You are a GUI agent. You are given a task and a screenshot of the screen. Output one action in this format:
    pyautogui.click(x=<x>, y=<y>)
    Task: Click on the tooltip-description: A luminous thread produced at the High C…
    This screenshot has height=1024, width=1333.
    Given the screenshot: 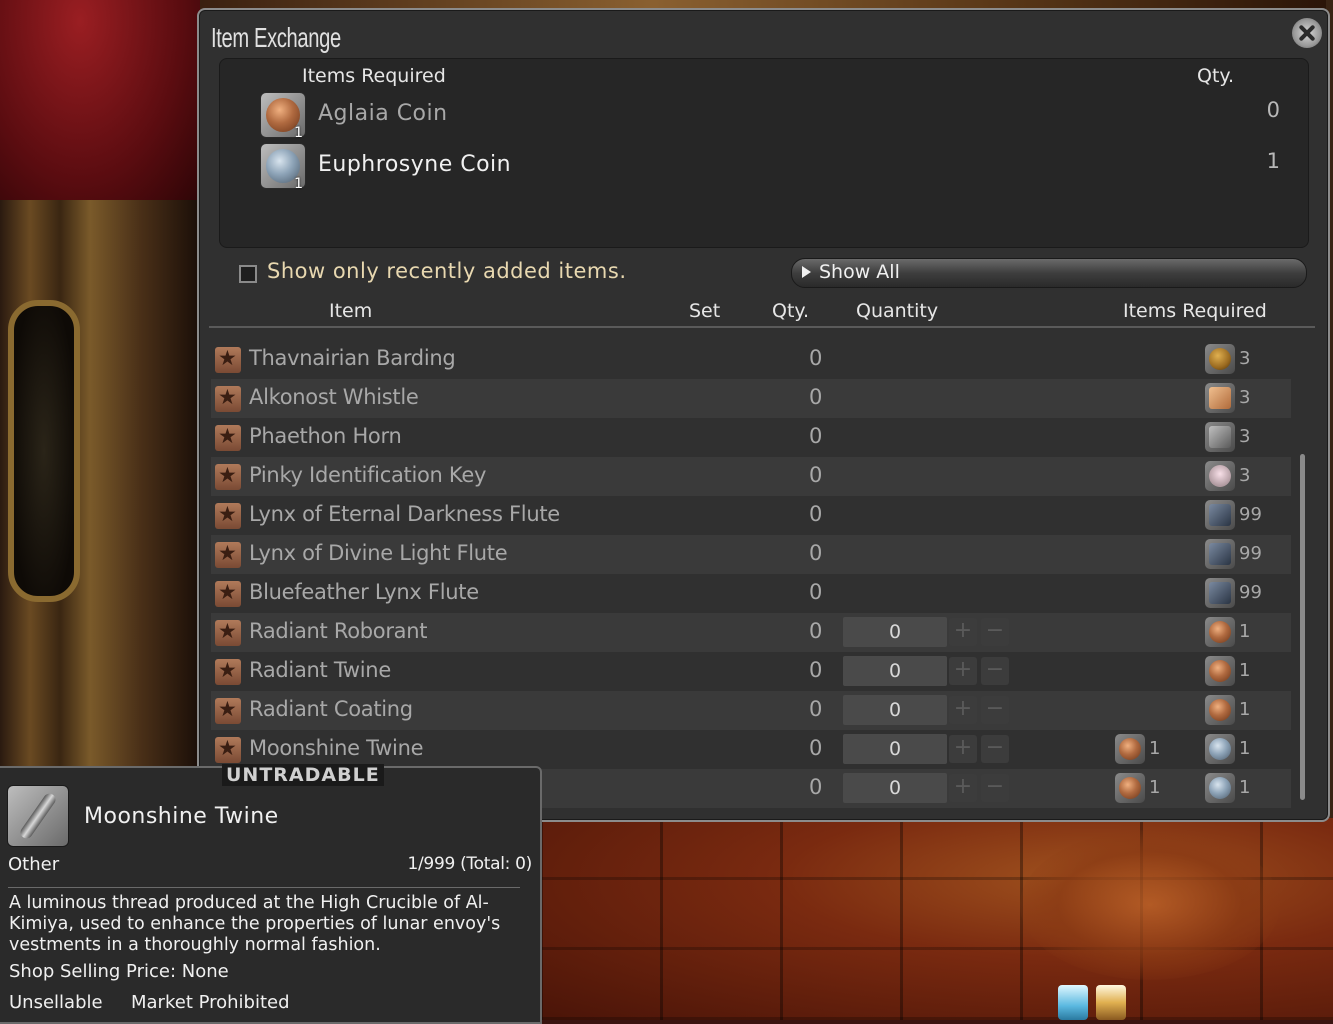 What is the action you would take?
    pyautogui.click(x=255, y=924)
    